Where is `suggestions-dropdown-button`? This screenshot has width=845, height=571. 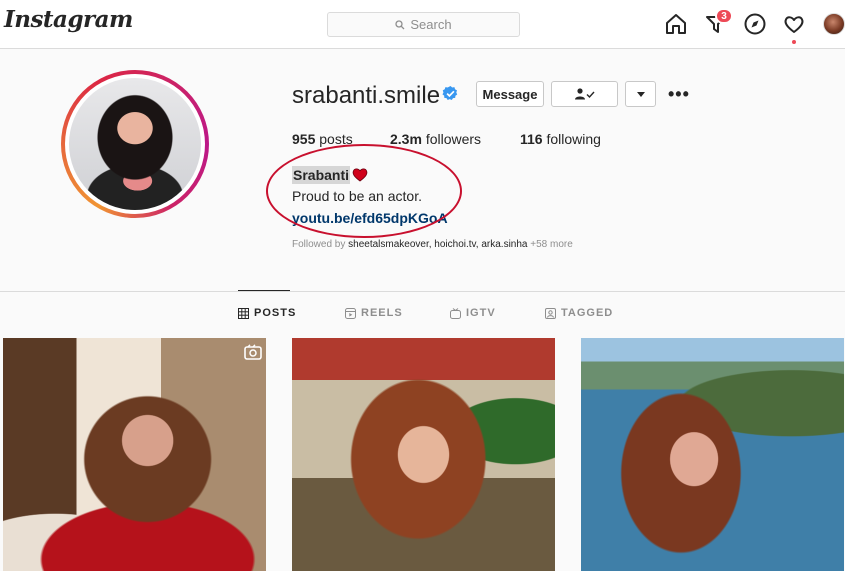
suggestions-dropdown-button is located at coordinates (640, 94).